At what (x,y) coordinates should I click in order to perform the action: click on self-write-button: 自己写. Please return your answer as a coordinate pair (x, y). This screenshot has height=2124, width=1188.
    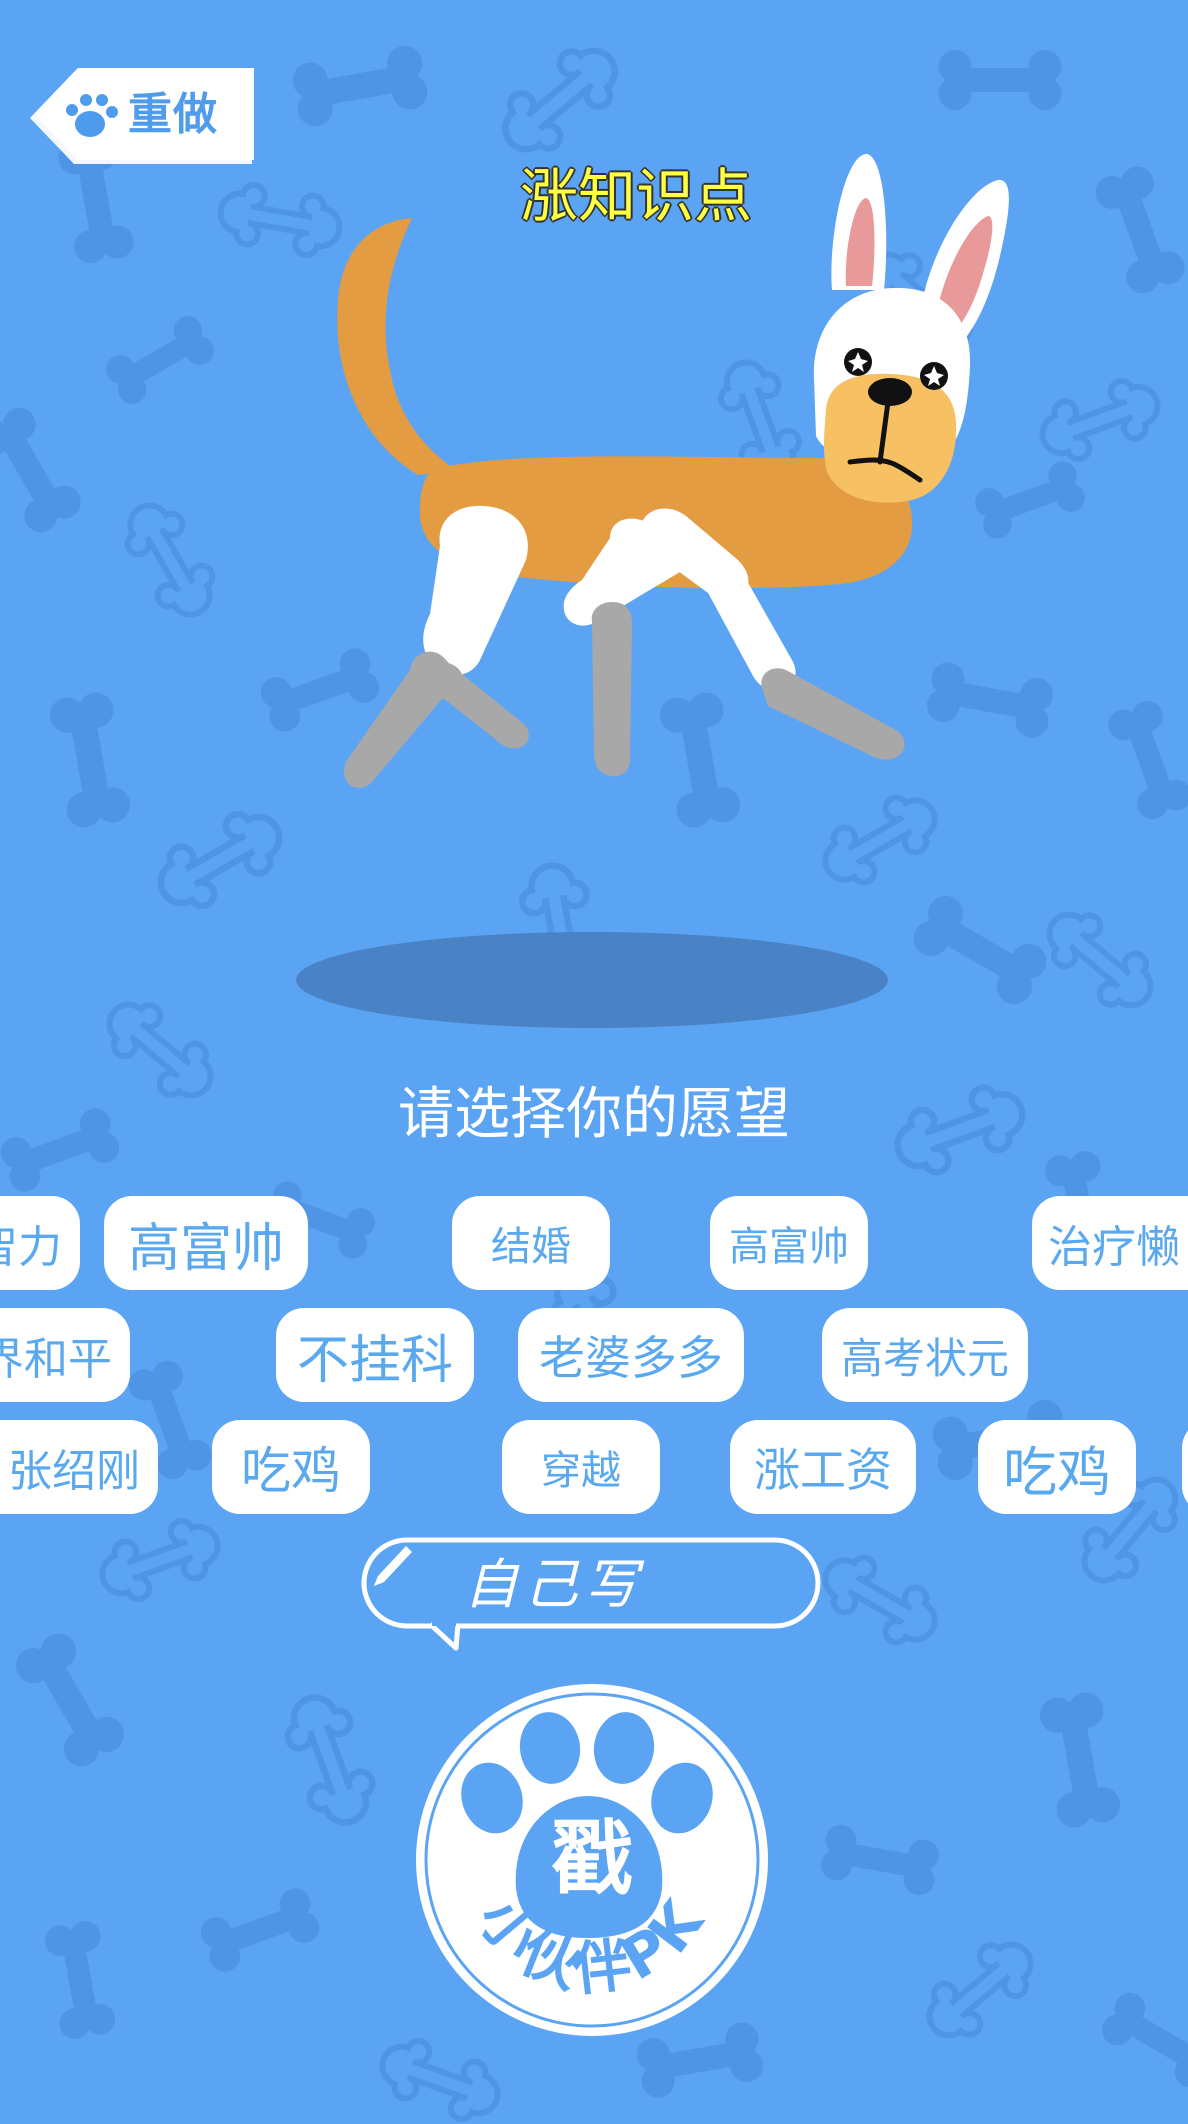
    Looking at the image, I should click on (592, 1594).